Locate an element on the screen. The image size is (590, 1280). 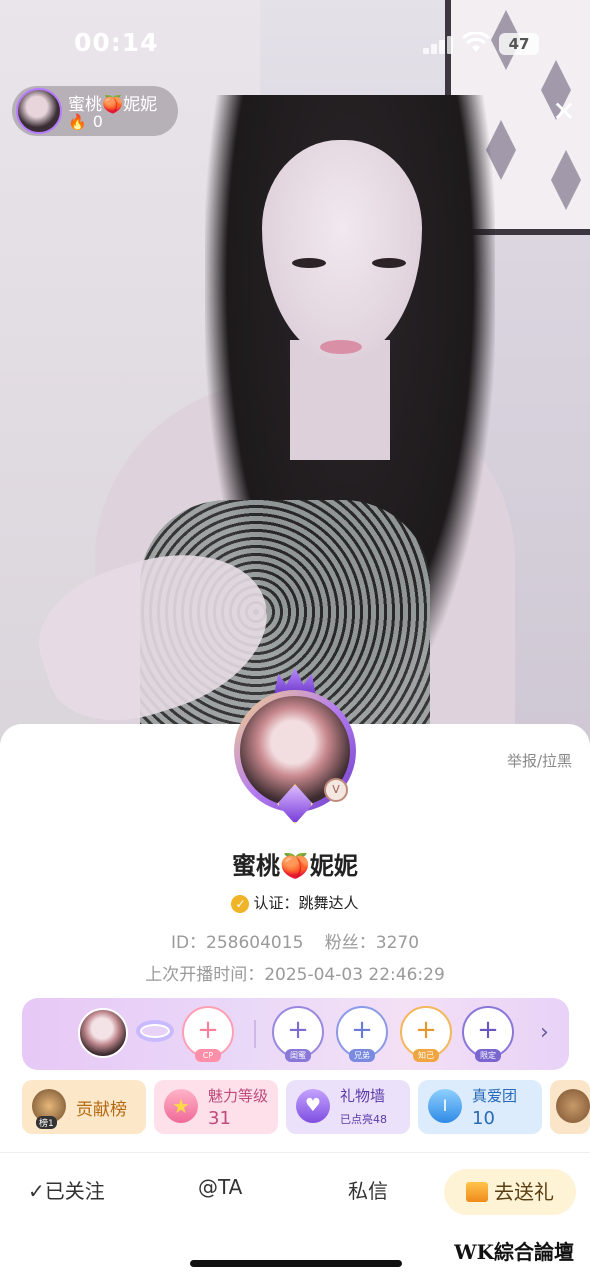
tile-title: 贡献榜 is located at coordinates (101, 1110).